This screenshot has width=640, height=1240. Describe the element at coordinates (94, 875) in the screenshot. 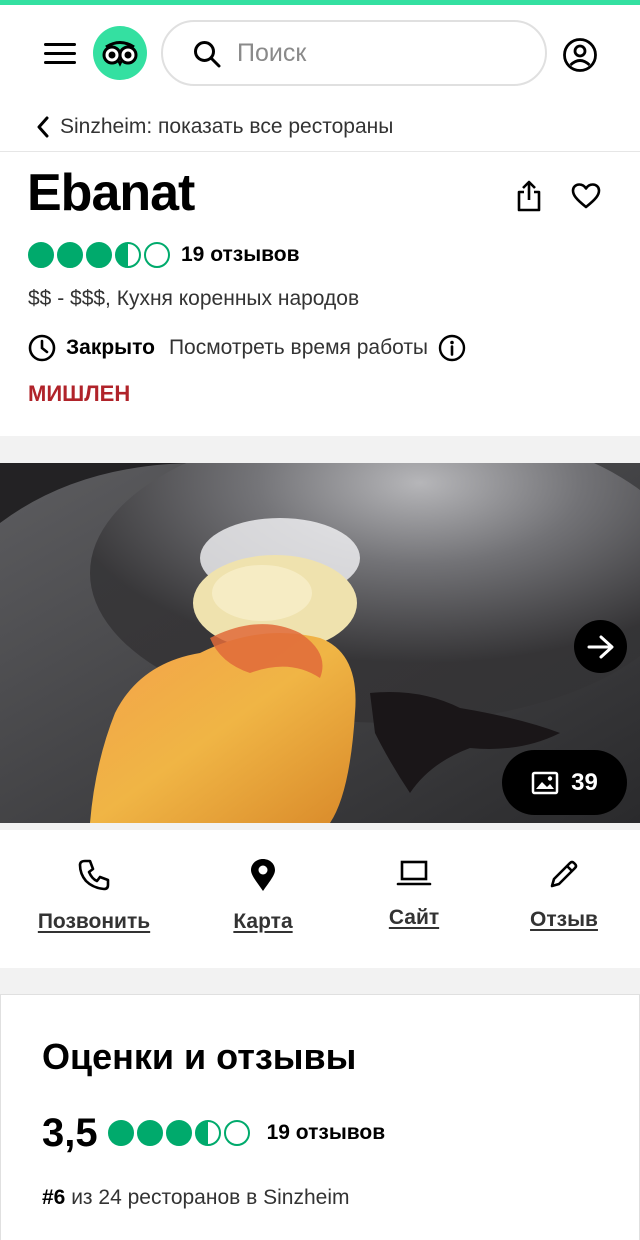

I see `phone-icon` at that location.